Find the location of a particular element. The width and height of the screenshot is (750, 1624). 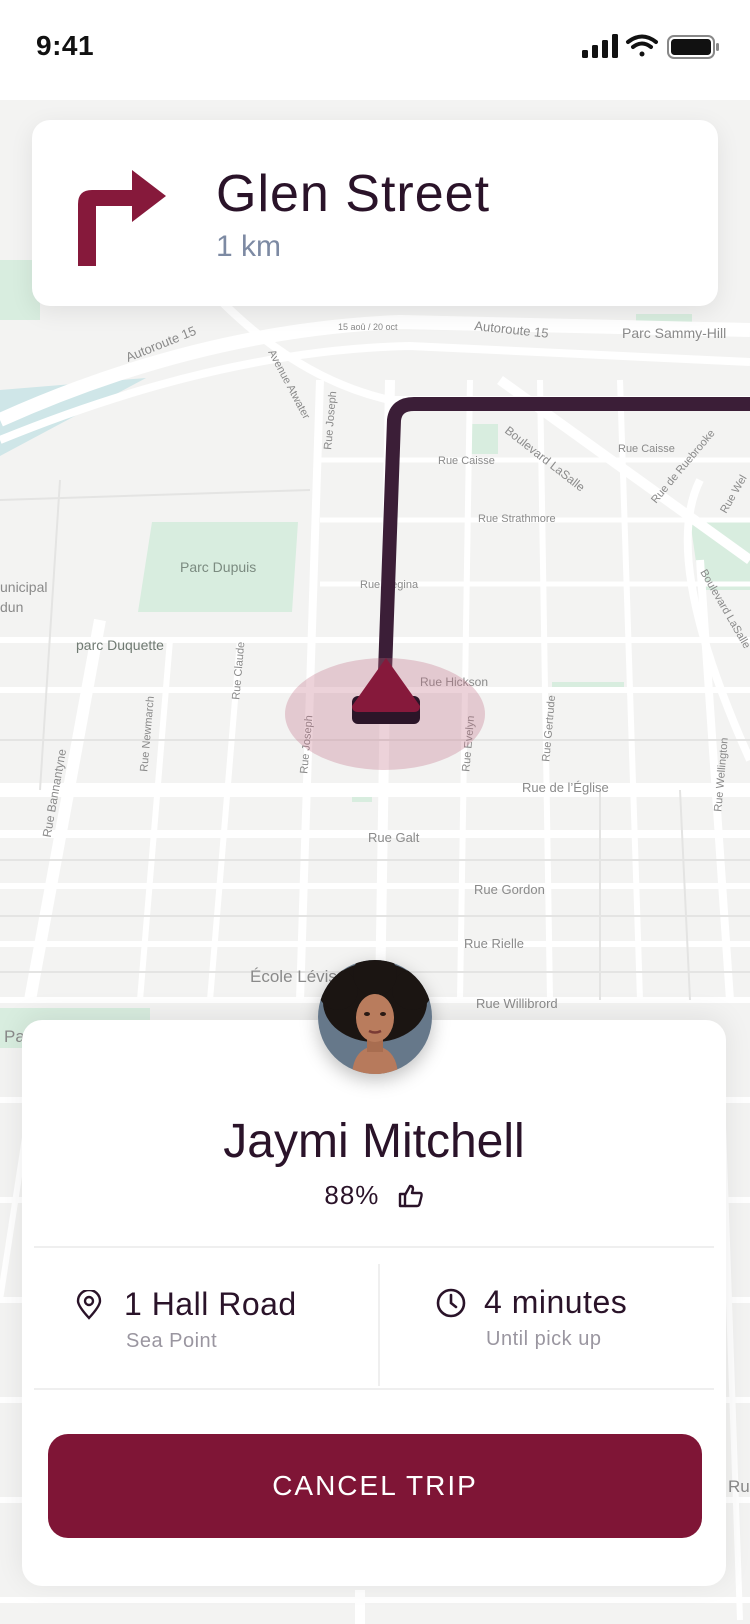

thumbs-up-icon is located at coordinates (411, 1199).